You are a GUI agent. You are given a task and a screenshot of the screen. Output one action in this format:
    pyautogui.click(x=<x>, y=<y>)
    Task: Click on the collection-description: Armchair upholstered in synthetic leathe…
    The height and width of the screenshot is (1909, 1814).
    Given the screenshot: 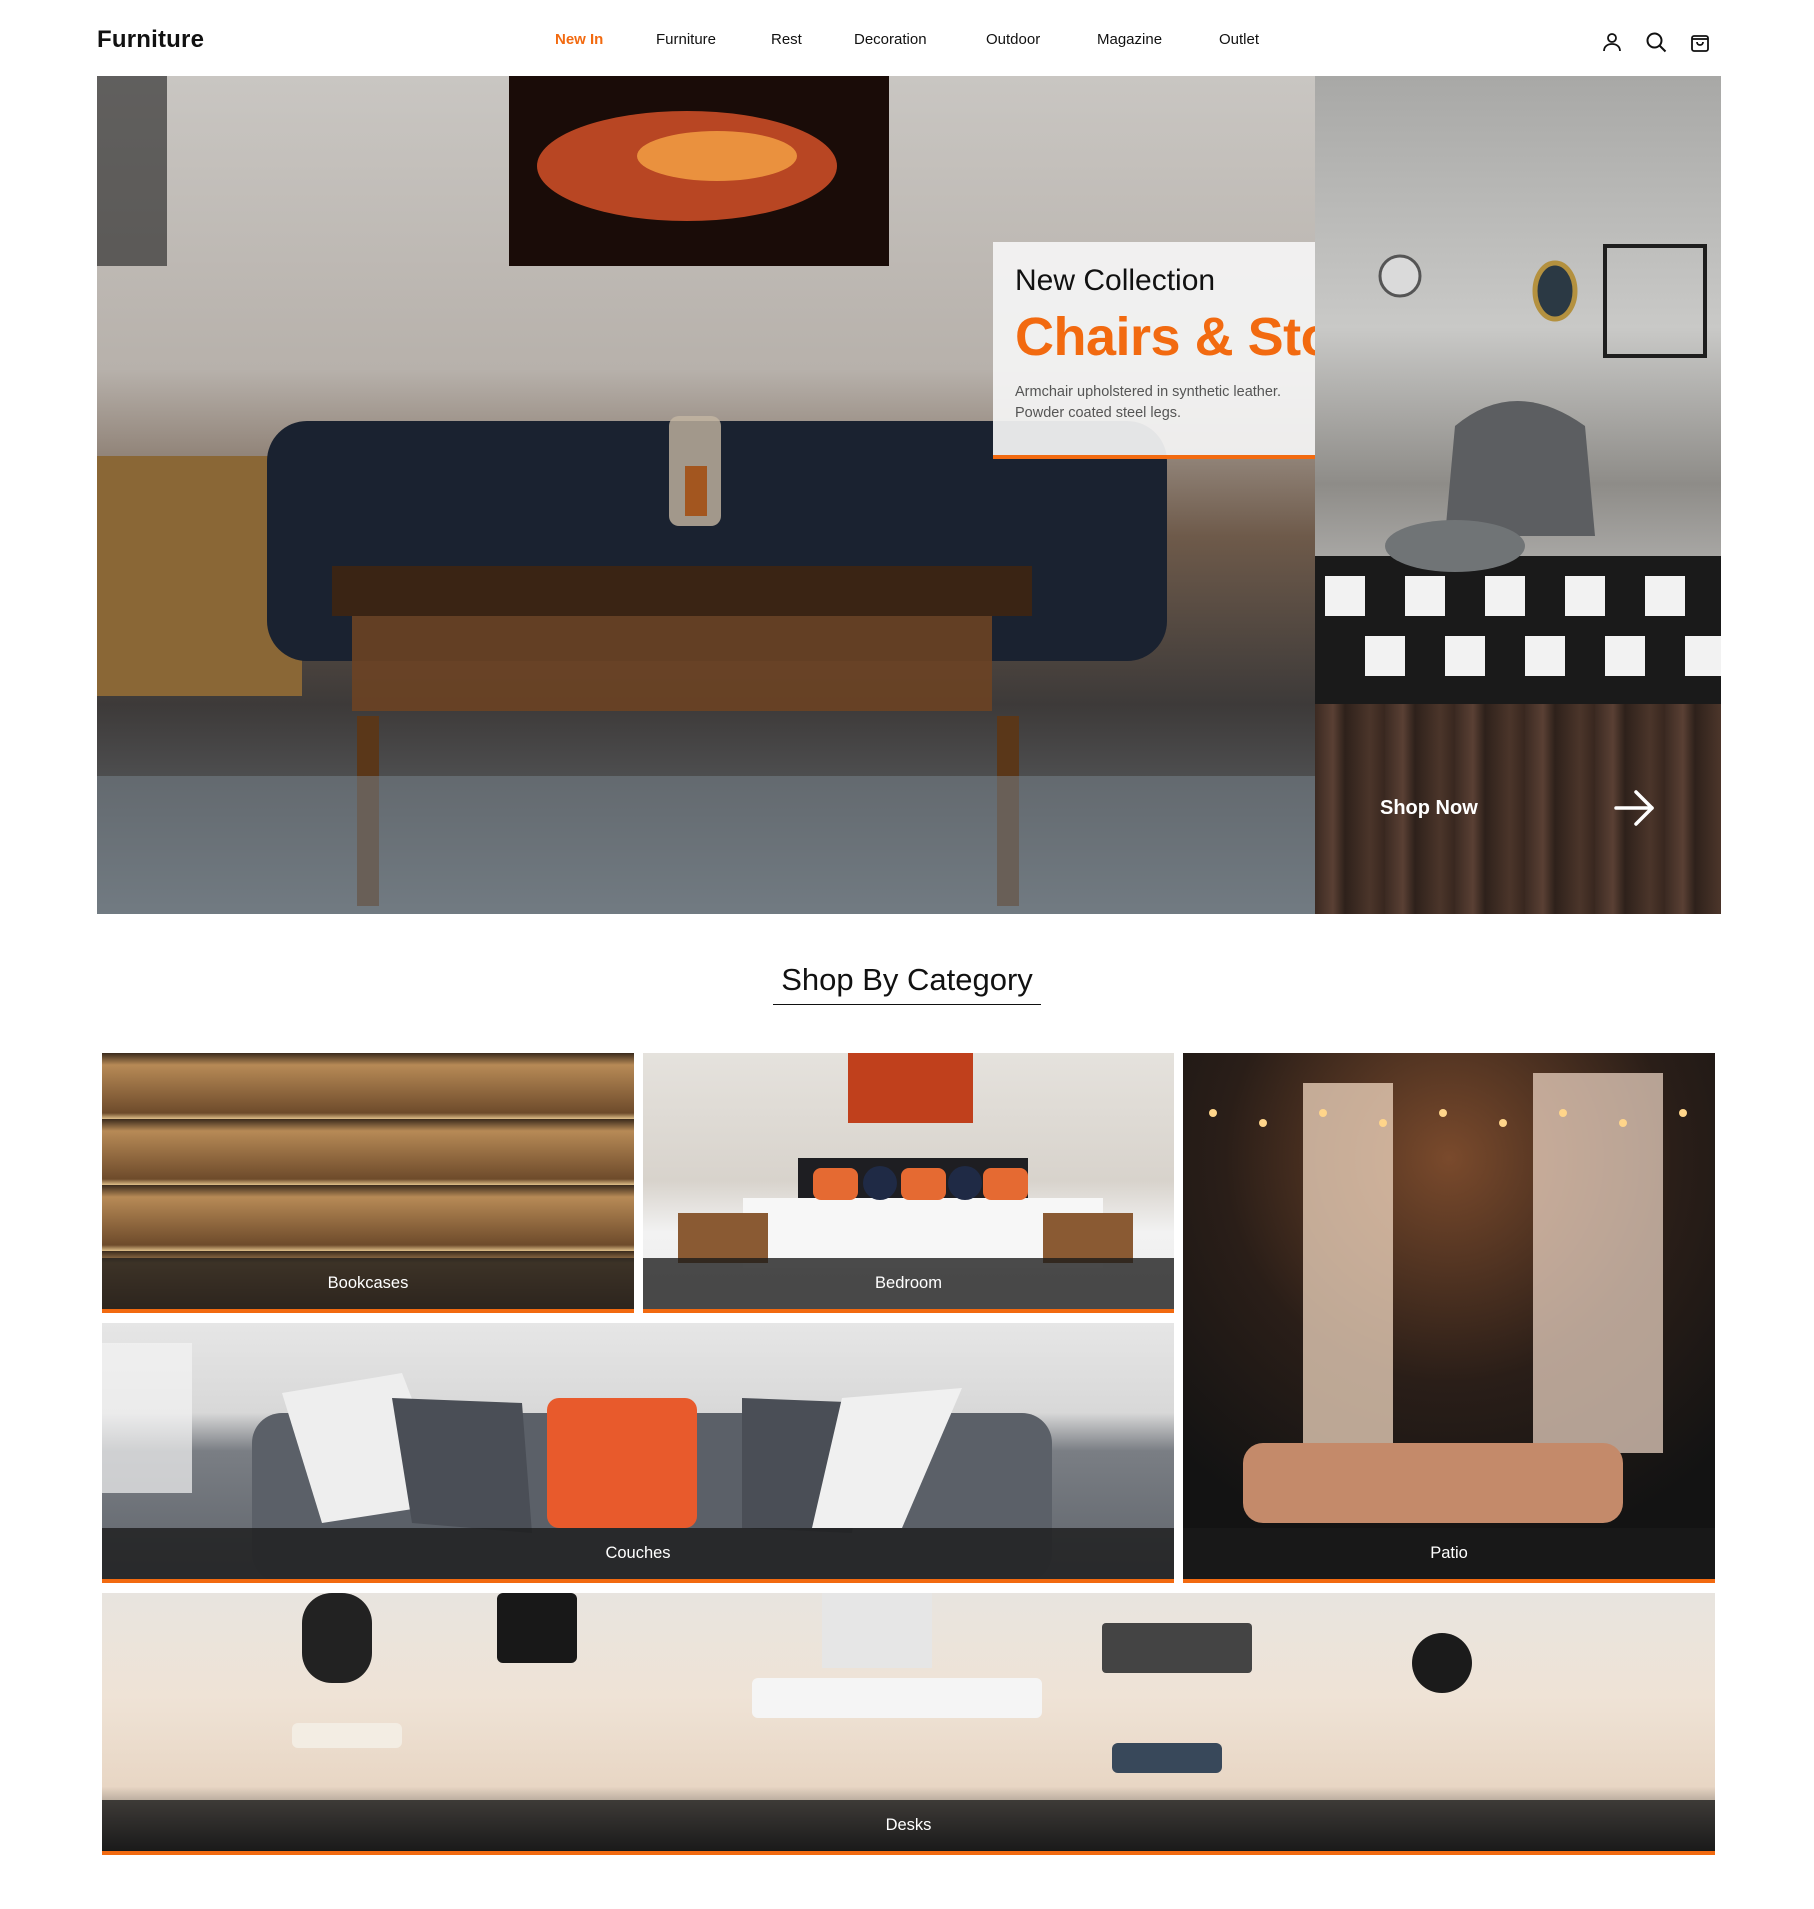 What is the action you would take?
    pyautogui.click(x=1165, y=403)
    